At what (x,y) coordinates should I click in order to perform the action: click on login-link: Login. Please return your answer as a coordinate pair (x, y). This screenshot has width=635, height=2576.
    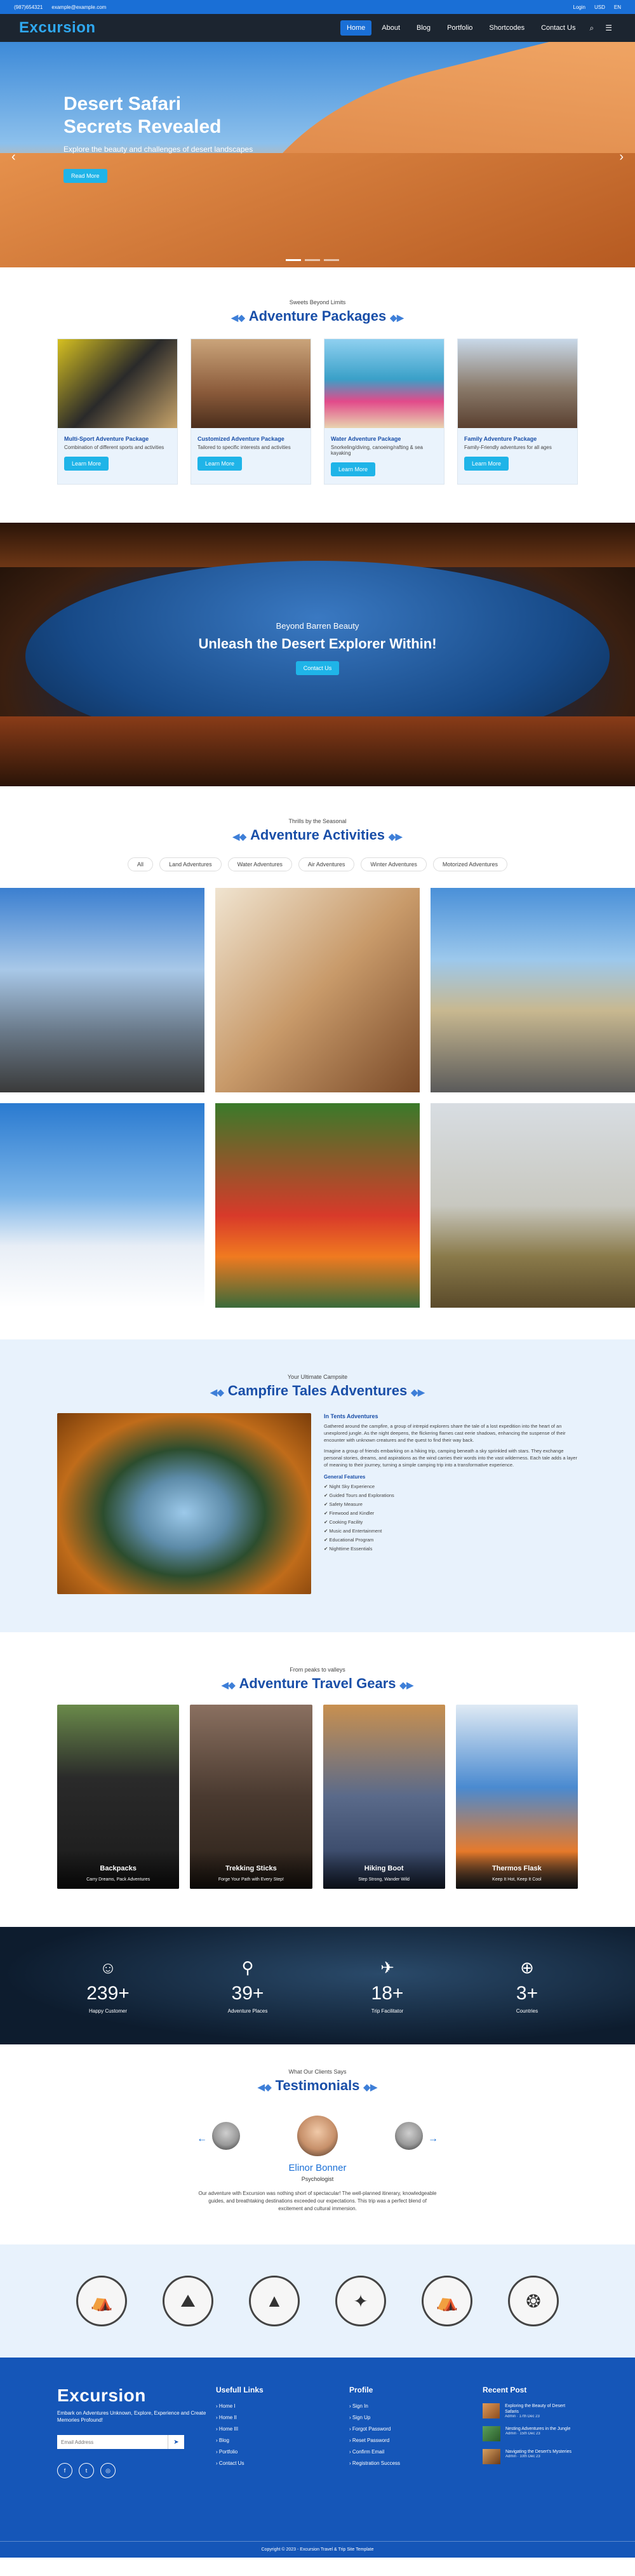
    Looking at the image, I should click on (579, 7).